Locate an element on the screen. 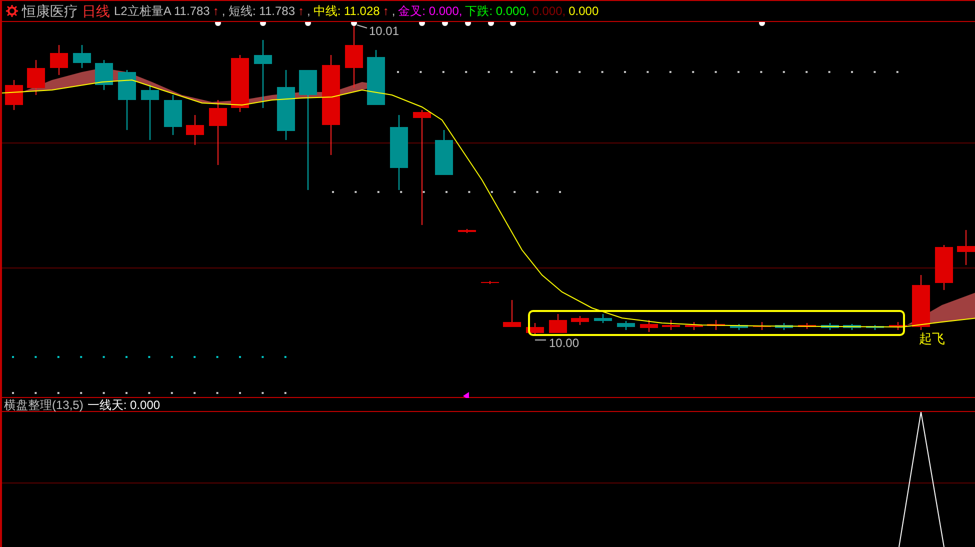 This screenshot has height=547, width=975. signal-label: 起飞 is located at coordinates (932, 339).